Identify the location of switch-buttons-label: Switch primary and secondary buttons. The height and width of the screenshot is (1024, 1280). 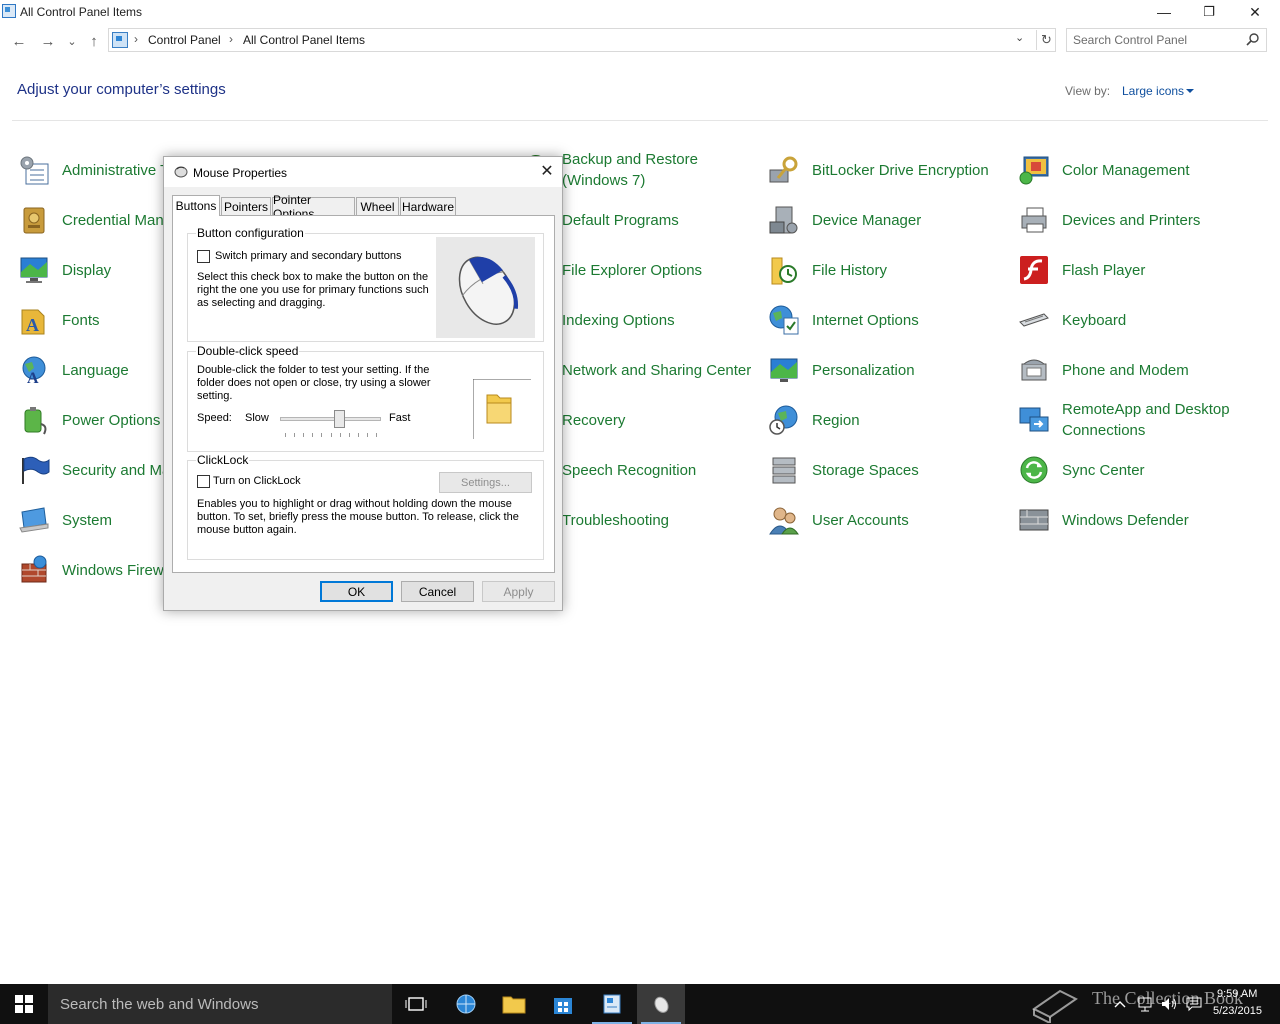
(325, 256).